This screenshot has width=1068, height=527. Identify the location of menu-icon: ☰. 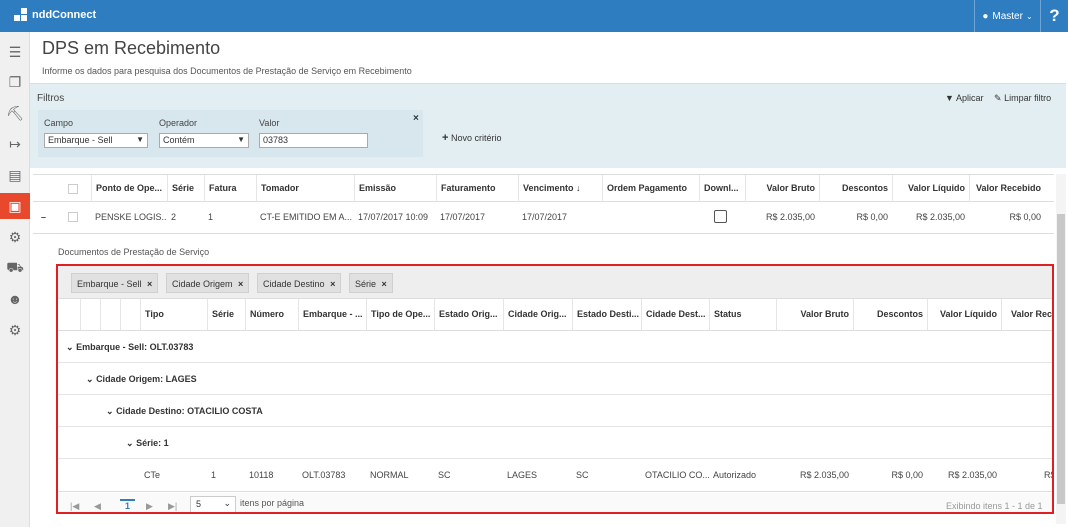
(15, 52).